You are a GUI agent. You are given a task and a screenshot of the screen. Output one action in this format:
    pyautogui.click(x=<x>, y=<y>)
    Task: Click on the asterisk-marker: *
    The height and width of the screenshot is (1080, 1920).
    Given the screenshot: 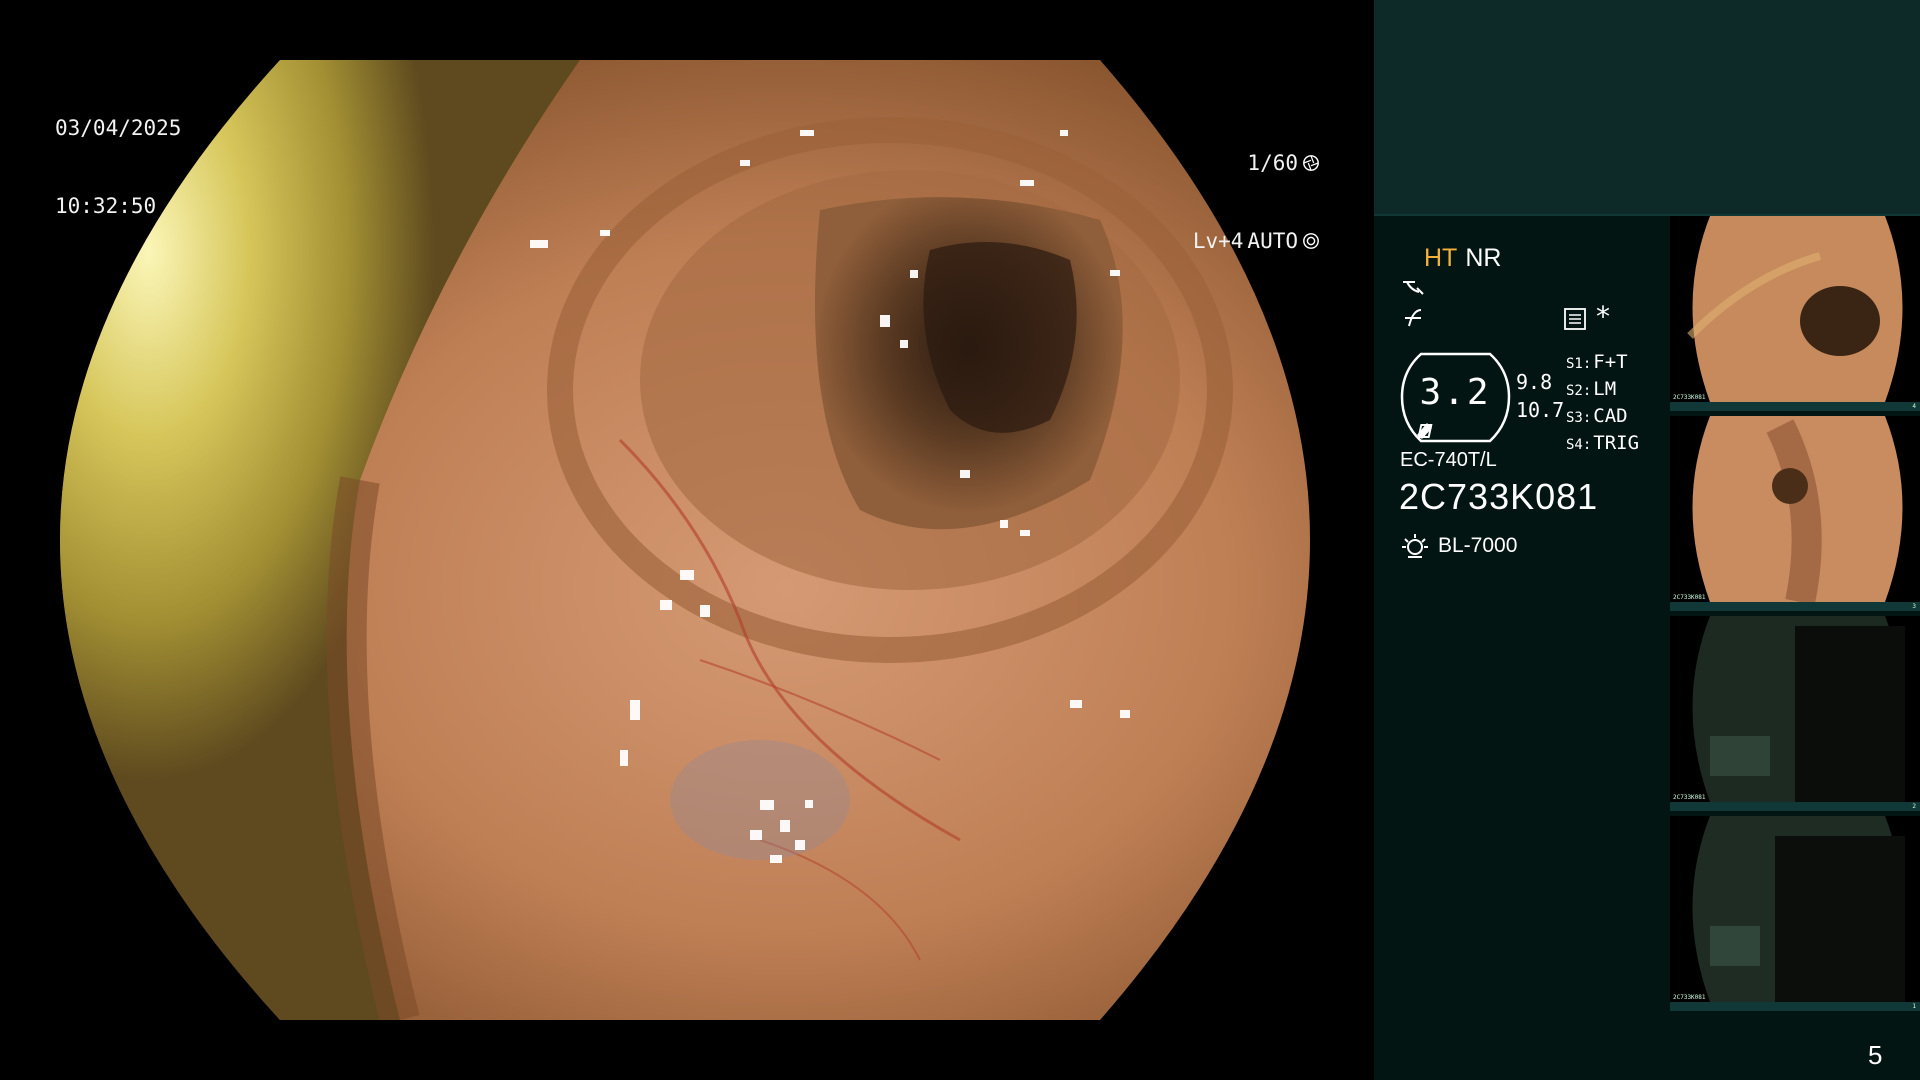 What is the action you would take?
    pyautogui.click(x=1603, y=316)
    